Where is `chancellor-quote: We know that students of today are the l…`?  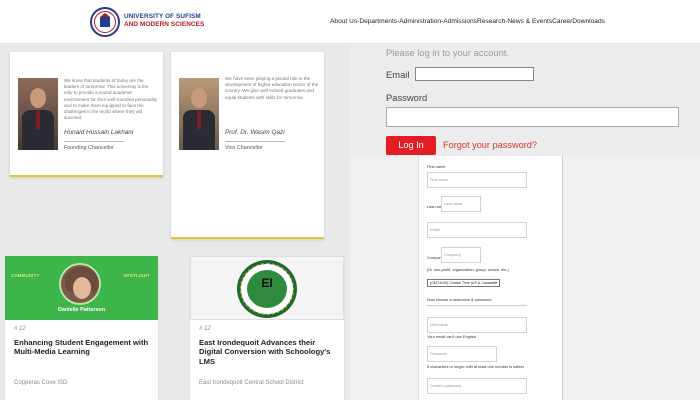 chancellor-quote: We know that students of today are the l… is located at coordinates (111, 99).